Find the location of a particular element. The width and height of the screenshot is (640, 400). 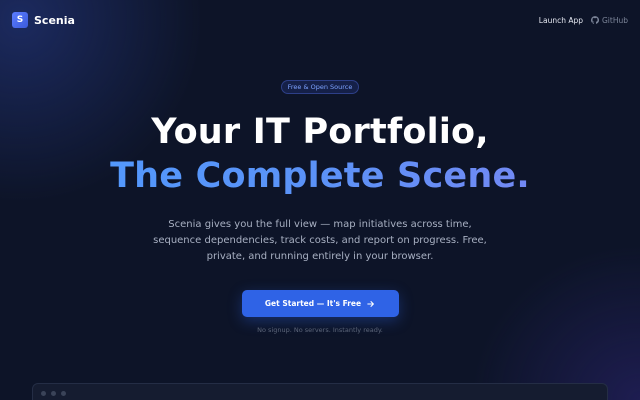

brand-logo: S Scenia is located at coordinates (43, 20).